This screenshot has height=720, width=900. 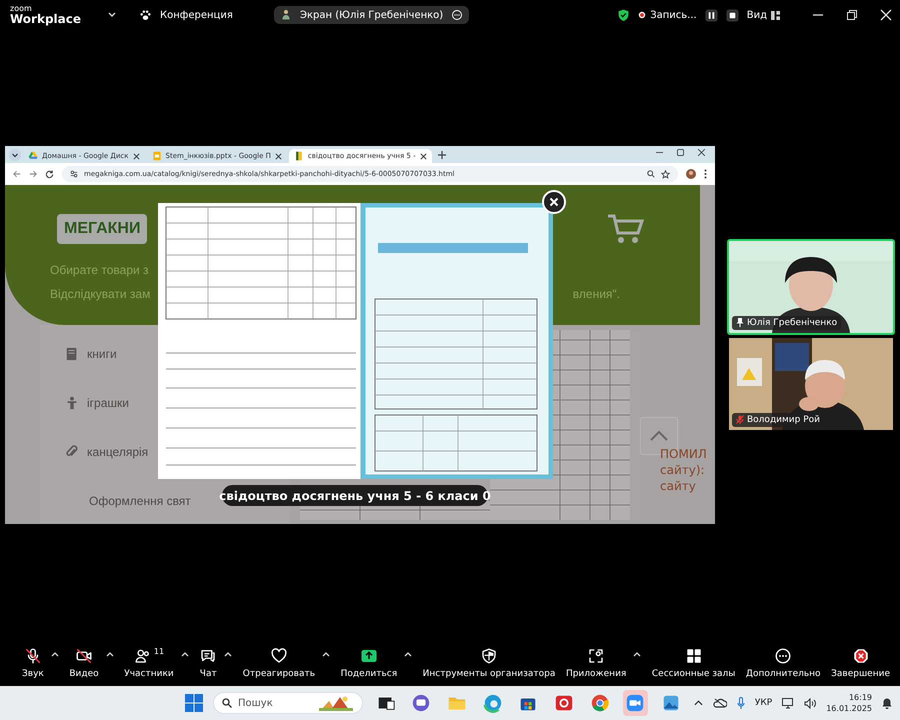 What do you see at coordinates (783, 663) in the screenshot?
I see `toolbar-button: Дополнительно` at bounding box center [783, 663].